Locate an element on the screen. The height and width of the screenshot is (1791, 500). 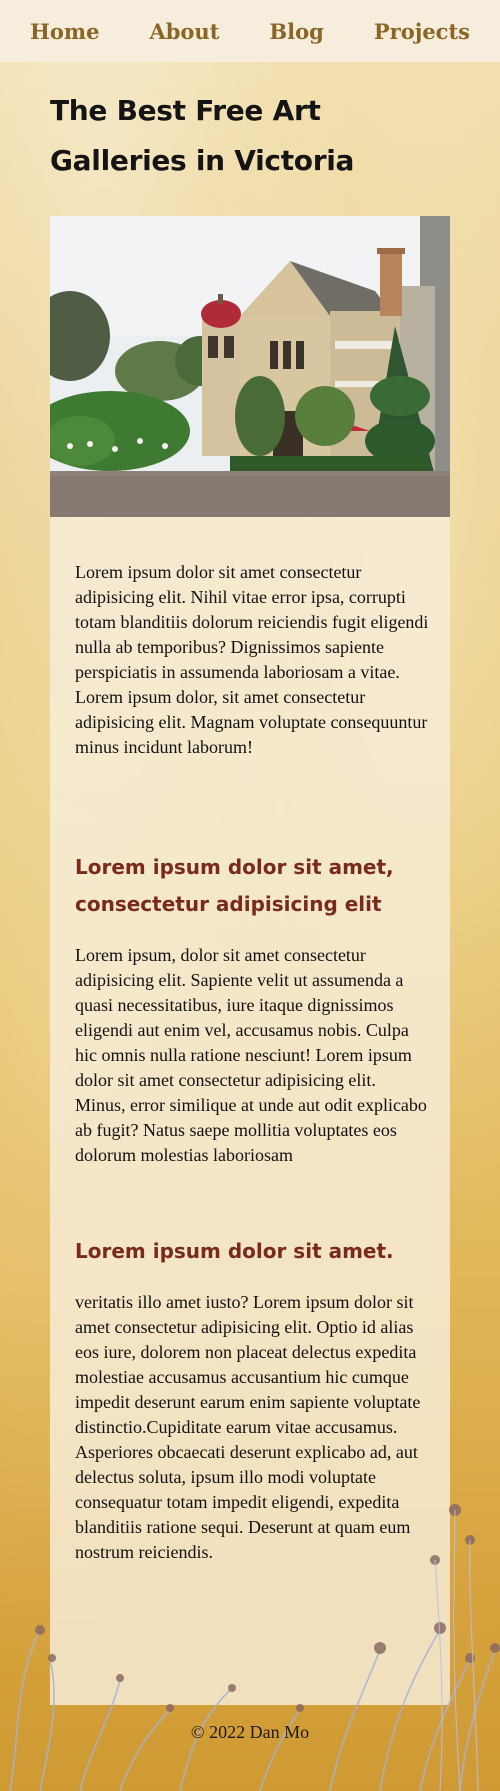
nav-link-projects: Projects is located at coordinates (422, 31).